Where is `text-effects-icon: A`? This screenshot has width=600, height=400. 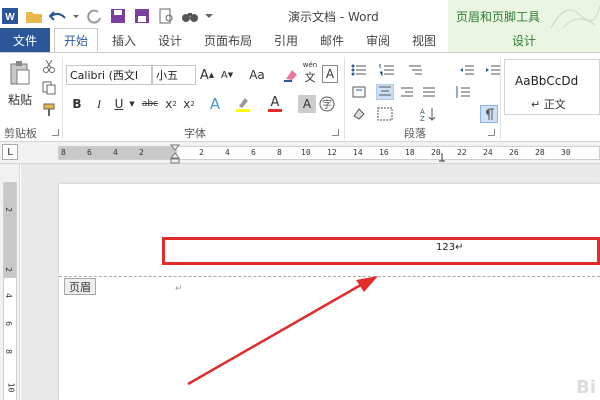
text-effects-icon: A is located at coordinates (215, 104).